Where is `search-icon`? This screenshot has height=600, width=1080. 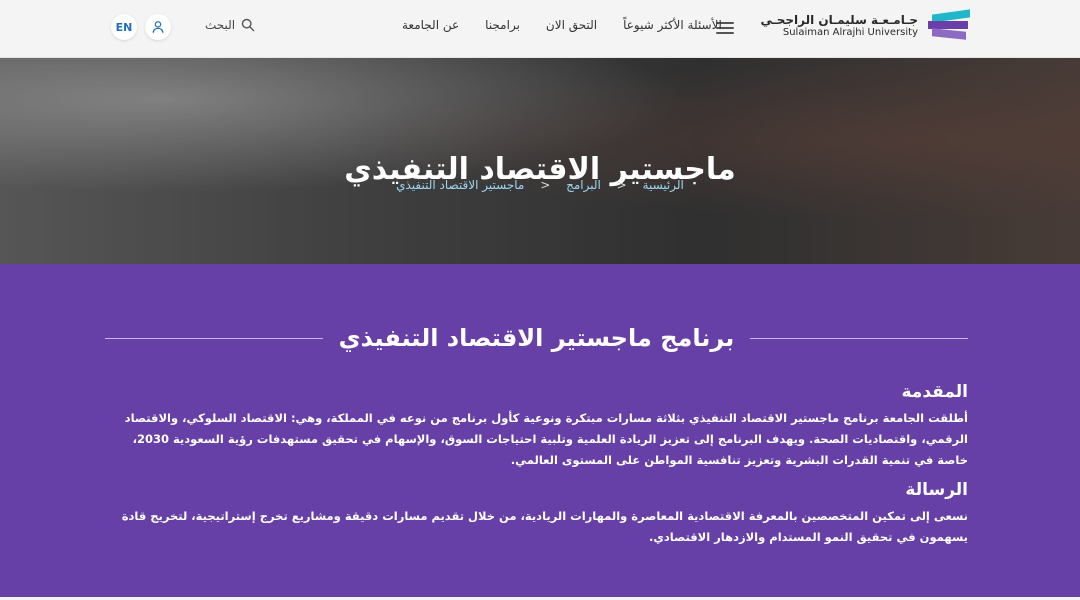 search-icon is located at coordinates (248, 25).